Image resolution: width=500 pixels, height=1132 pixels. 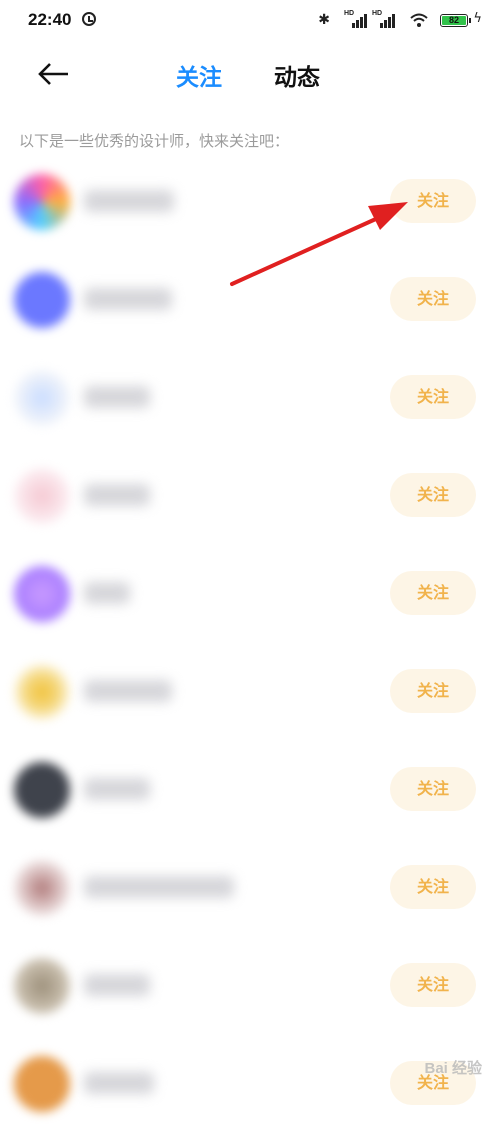 What do you see at coordinates (324, 20) in the screenshot?
I see `bluetooth-icon: ✱` at bounding box center [324, 20].